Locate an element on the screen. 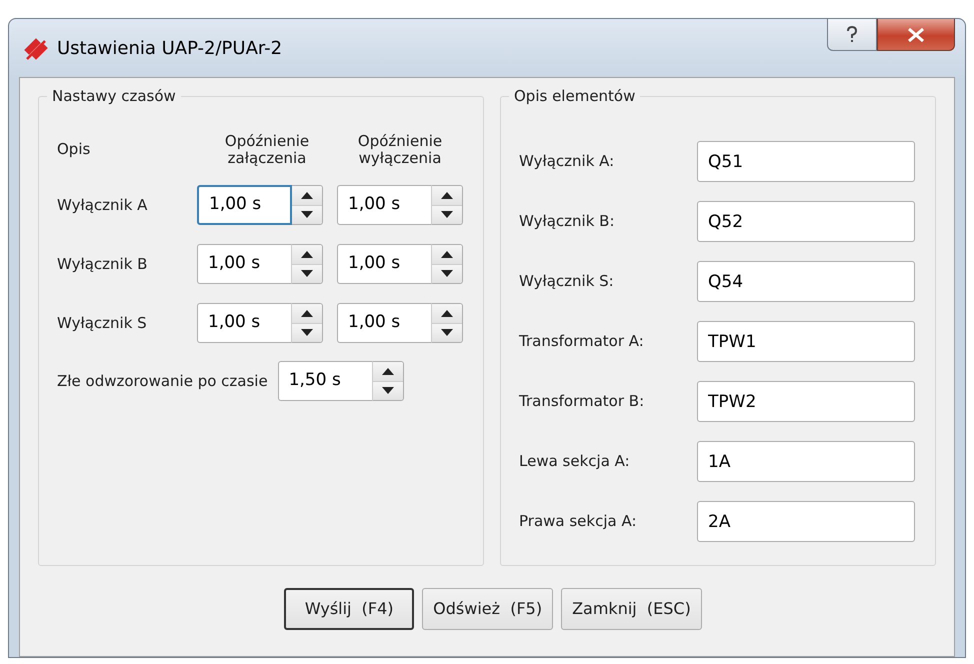 The width and height of the screenshot is (974, 664). field-label: Wyłącznik S: is located at coordinates (567, 281).